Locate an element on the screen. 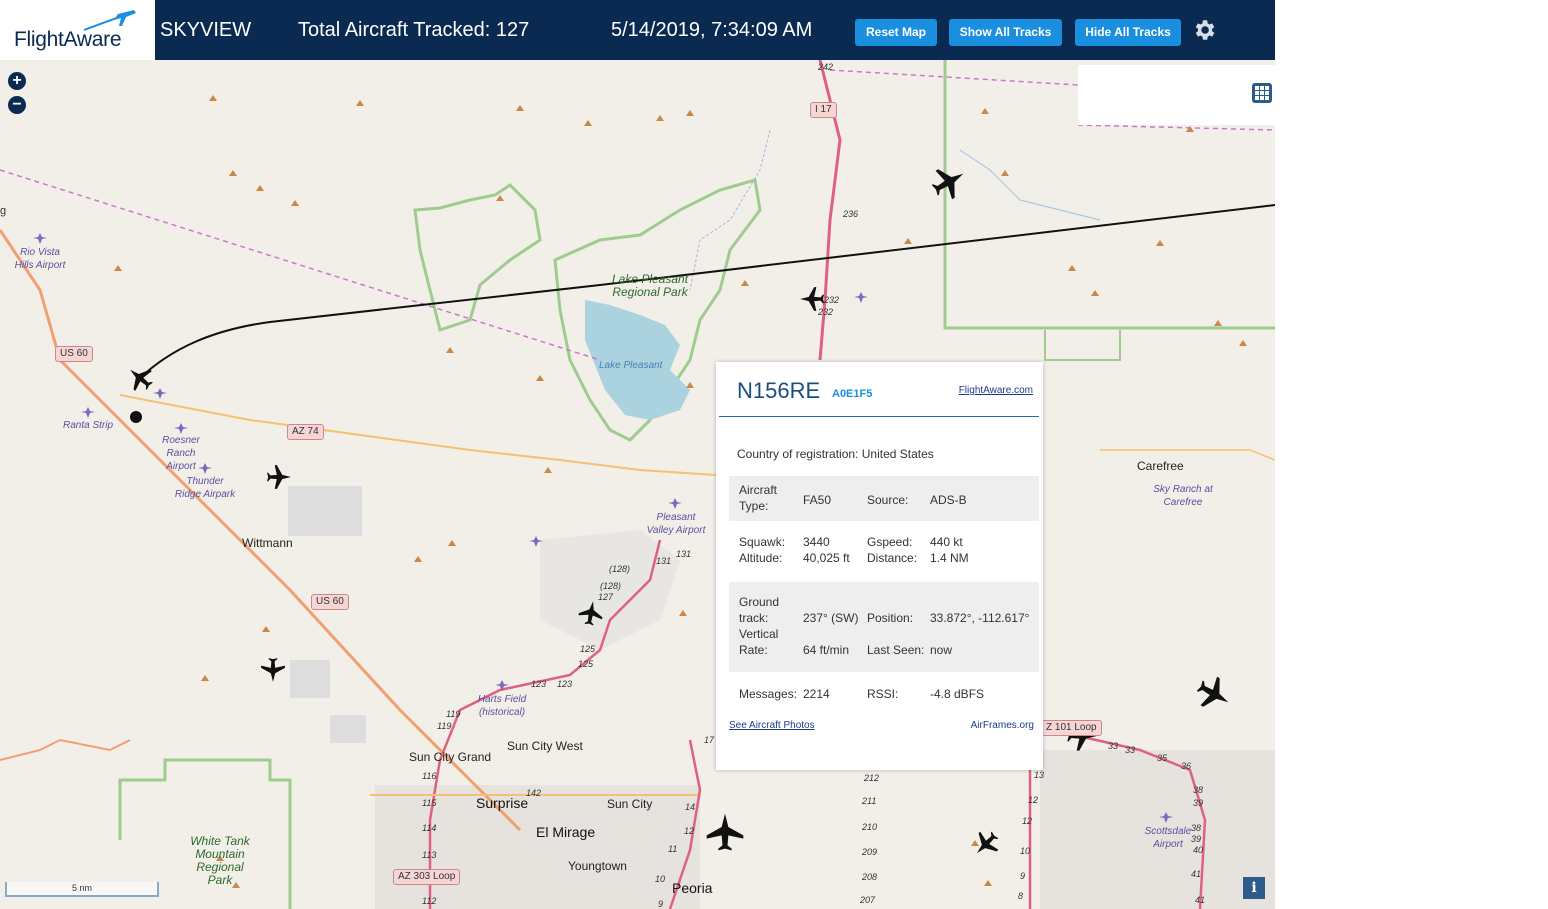  ground-track-value: 237° (SW) is located at coordinates (831, 618).